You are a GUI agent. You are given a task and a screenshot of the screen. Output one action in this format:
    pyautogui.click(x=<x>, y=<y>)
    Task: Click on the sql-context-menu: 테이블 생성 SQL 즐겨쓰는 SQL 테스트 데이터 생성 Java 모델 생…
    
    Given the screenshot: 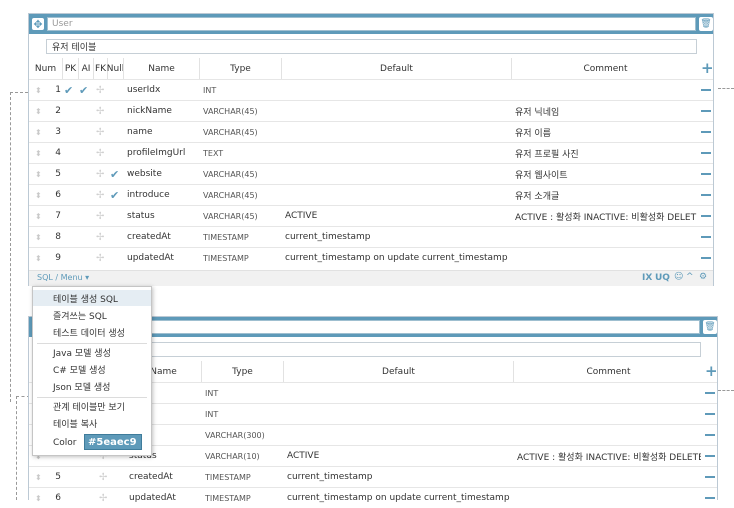 What is the action you would take?
    pyautogui.click(x=92, y=371)
    